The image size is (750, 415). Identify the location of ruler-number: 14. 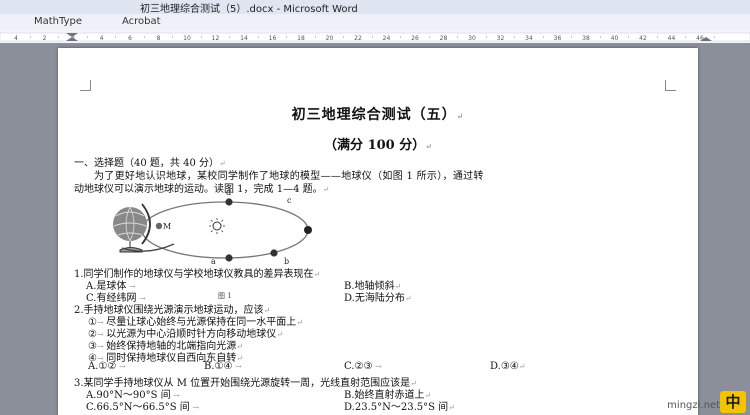
(244, 38).